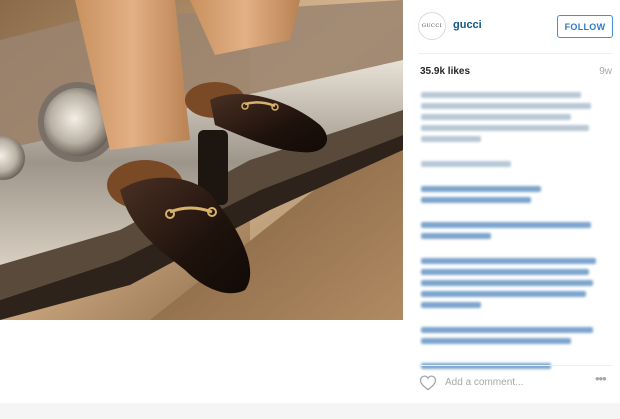  I want to click on follow-button: FOLLOW, so click(585, 26).